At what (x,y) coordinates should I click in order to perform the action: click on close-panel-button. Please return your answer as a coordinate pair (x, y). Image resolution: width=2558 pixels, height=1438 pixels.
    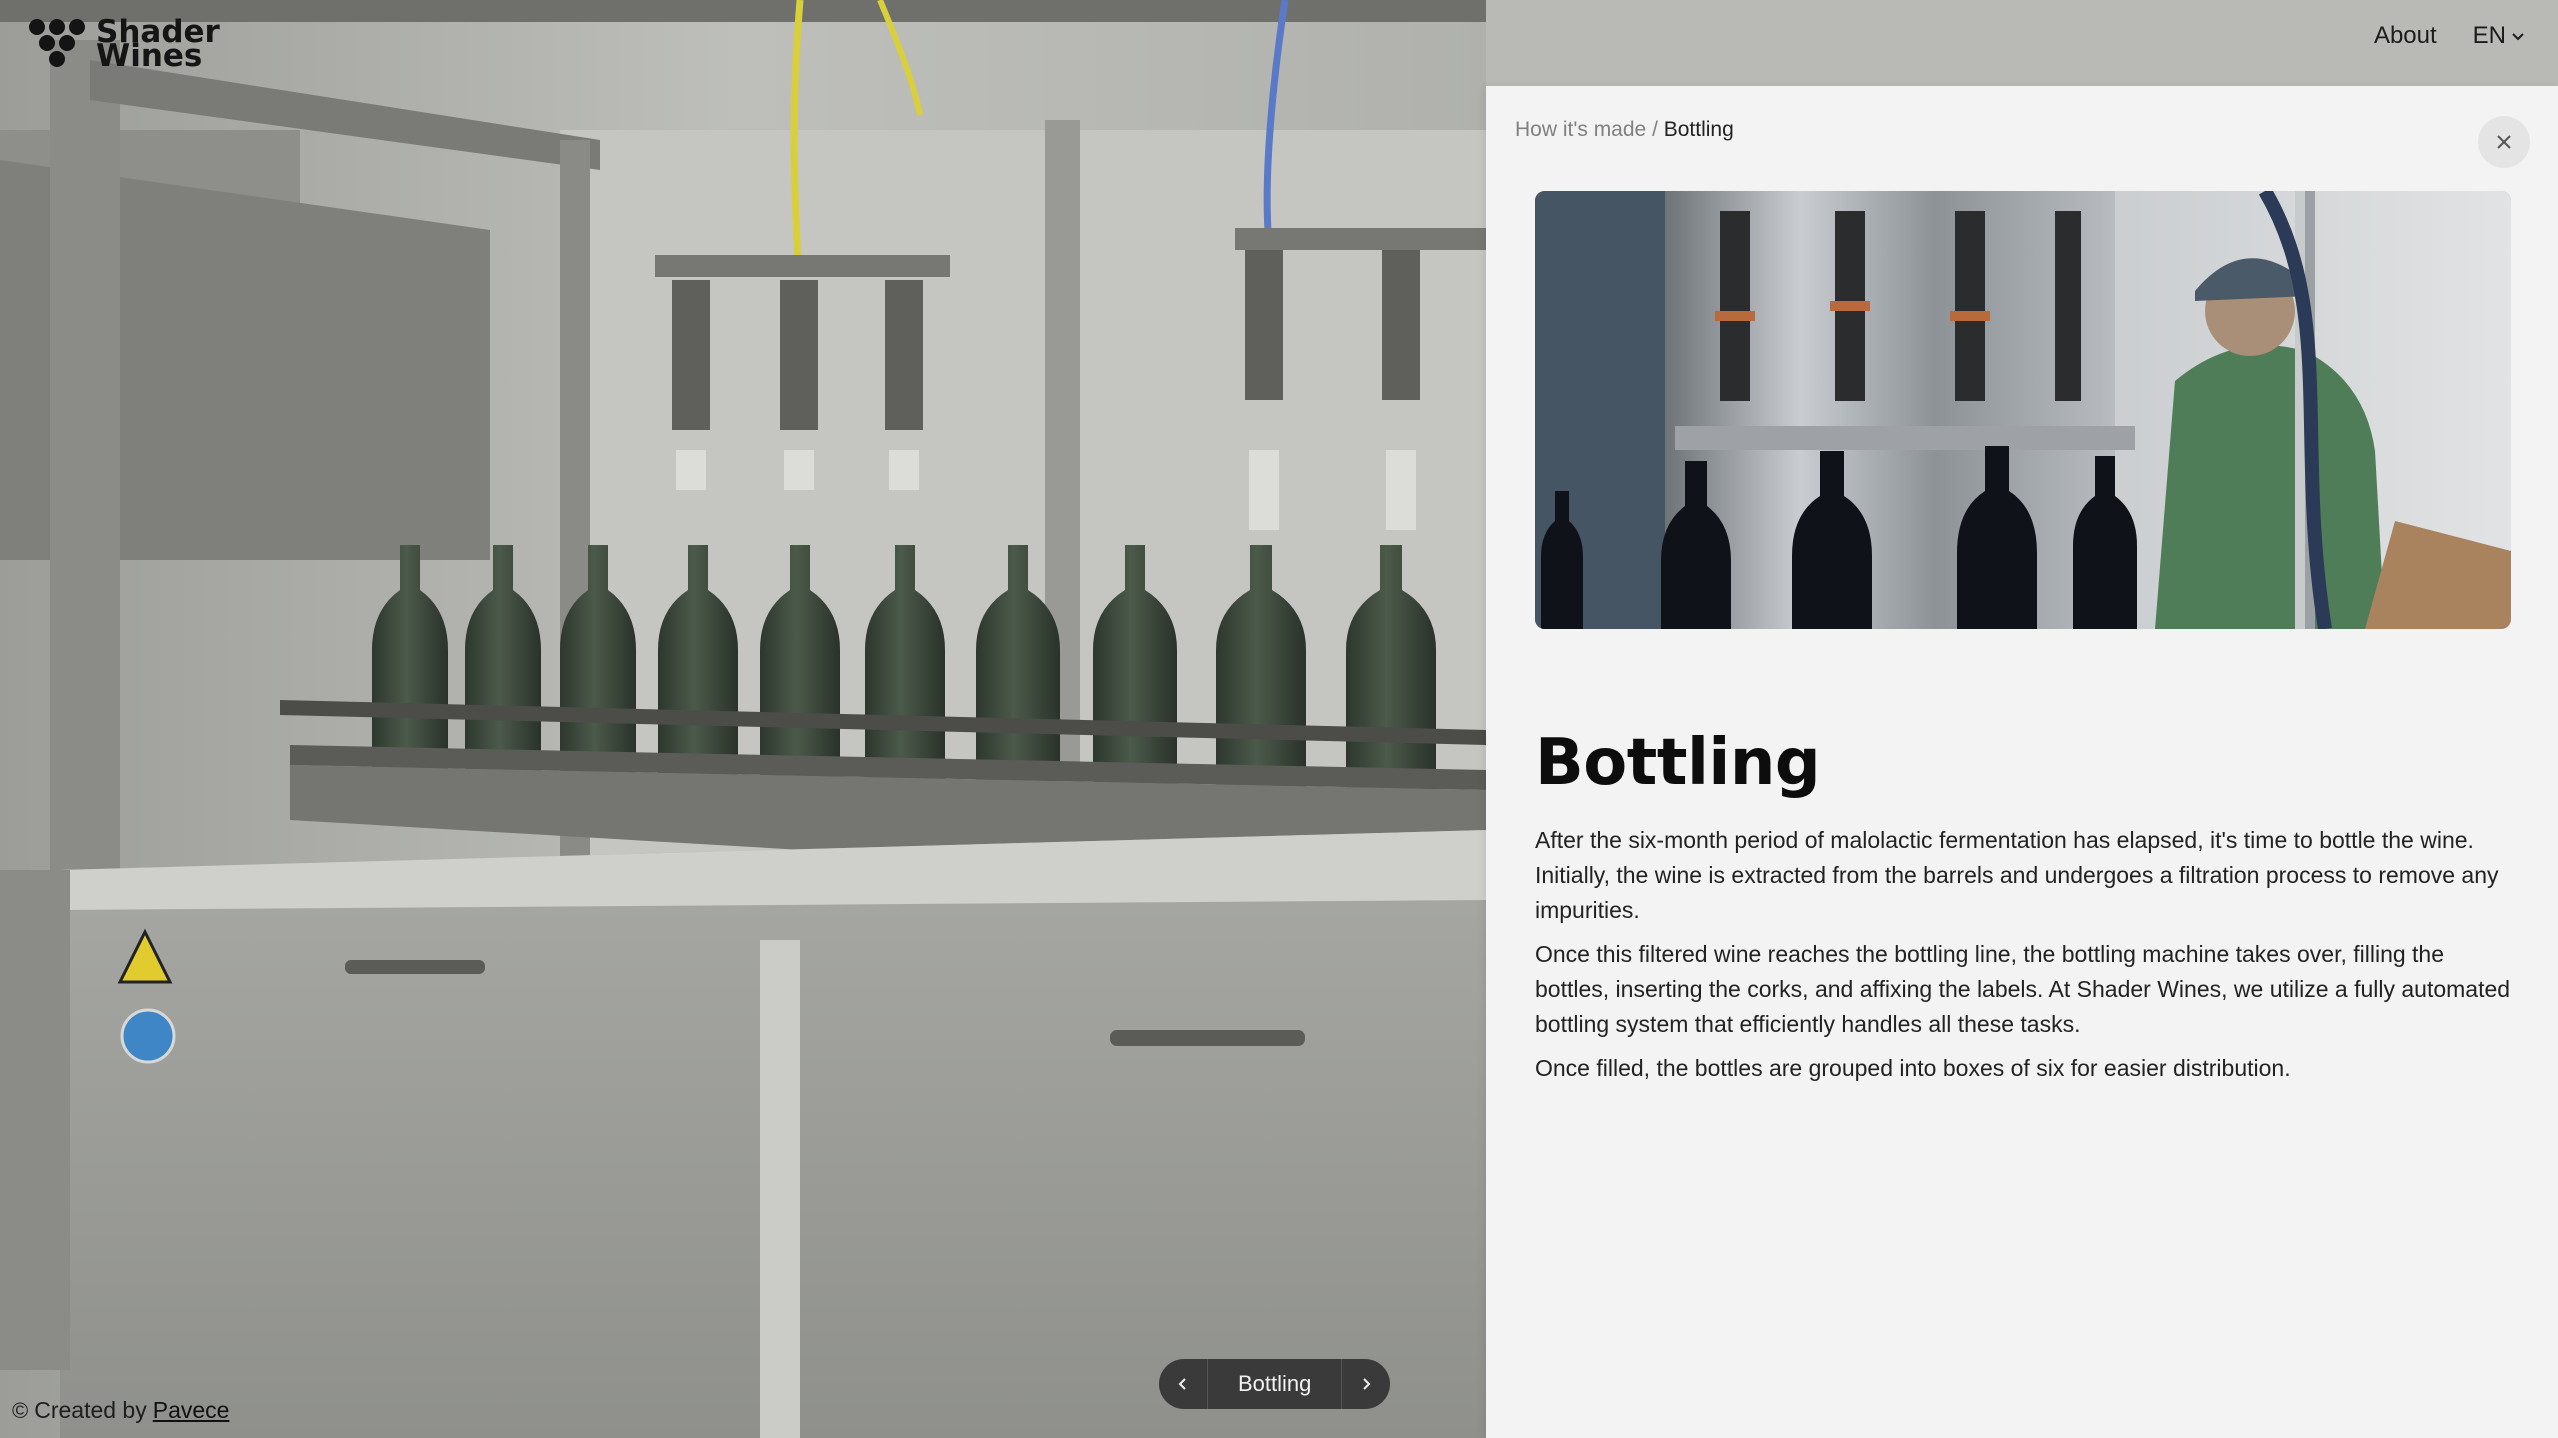
    Looking at the image, I should click on (2504, 142).